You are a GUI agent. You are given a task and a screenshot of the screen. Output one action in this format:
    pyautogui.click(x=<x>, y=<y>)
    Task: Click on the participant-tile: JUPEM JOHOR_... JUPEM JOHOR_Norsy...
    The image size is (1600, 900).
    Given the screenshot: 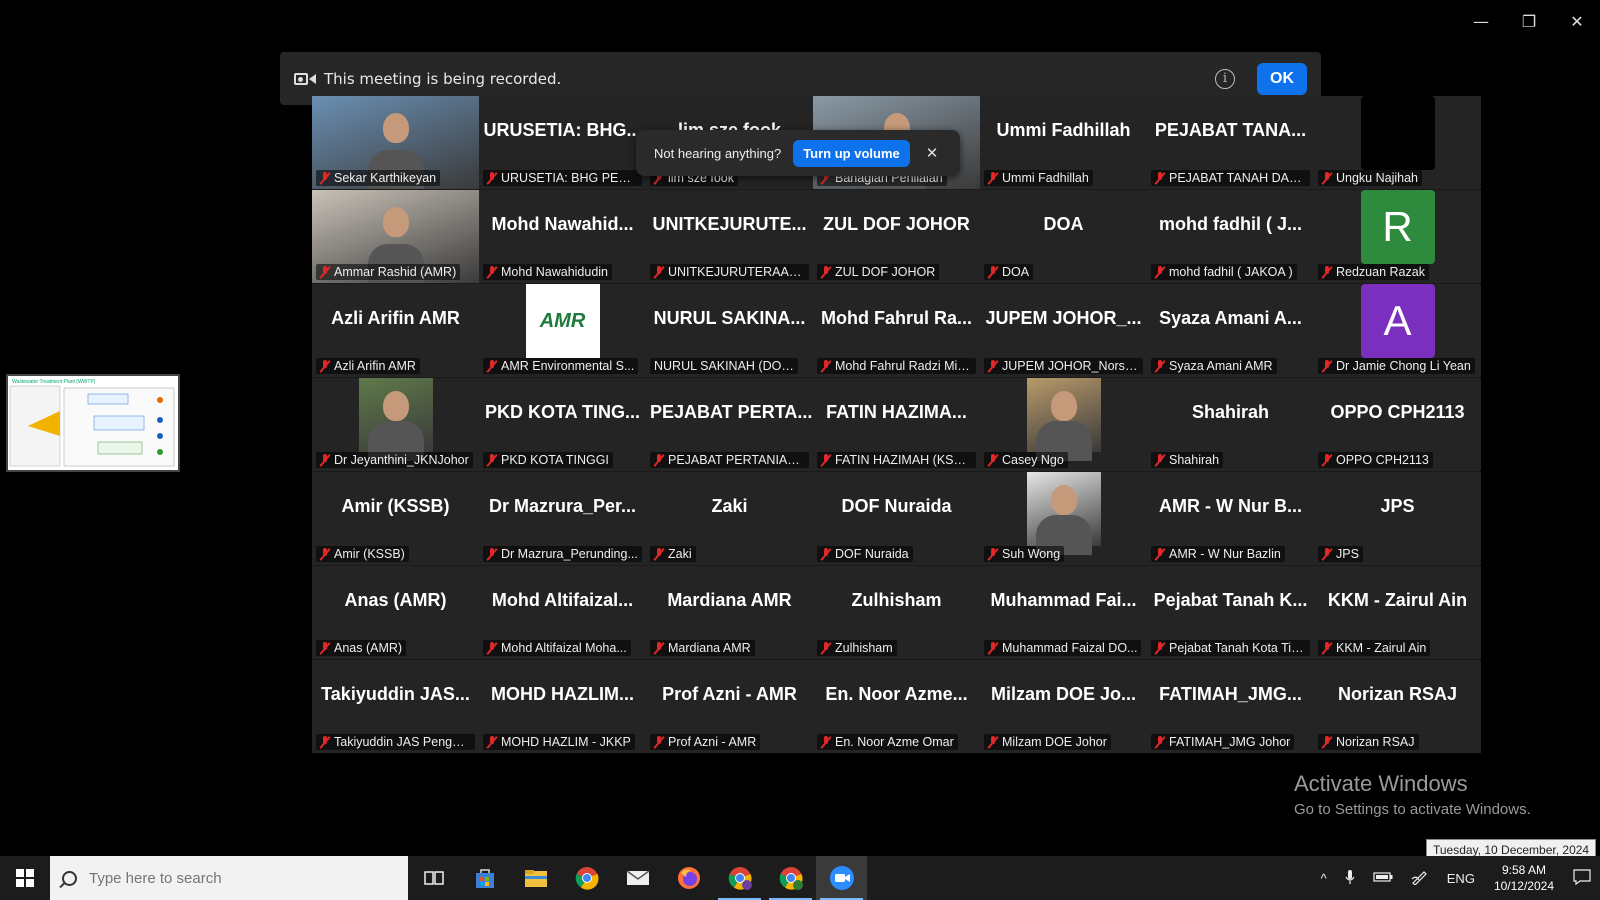 What is the action you would take?
    pyautogui.click(x=1063, y=330)
    